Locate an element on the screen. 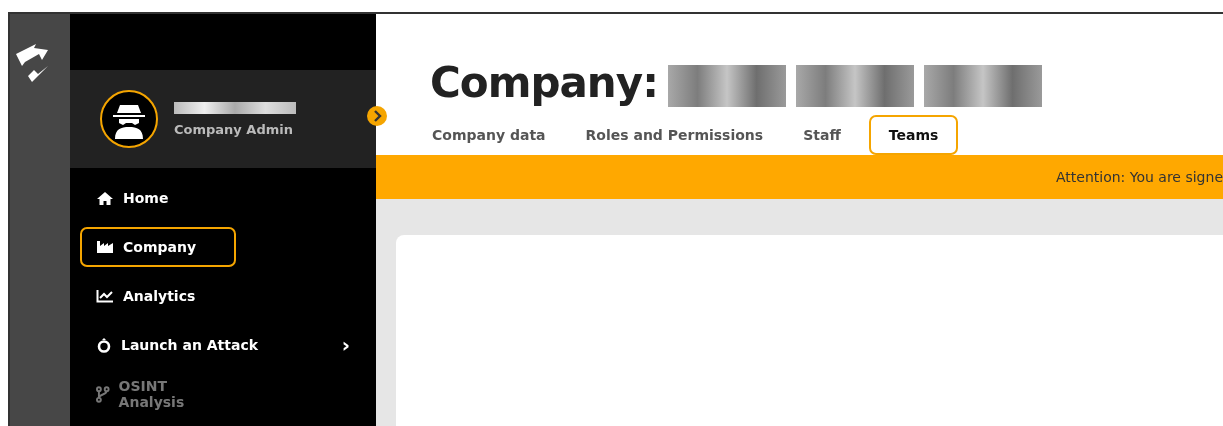 The image size is (1223, 426). banner-text: Attention: You are signe is located at coordinates (1139, 177).